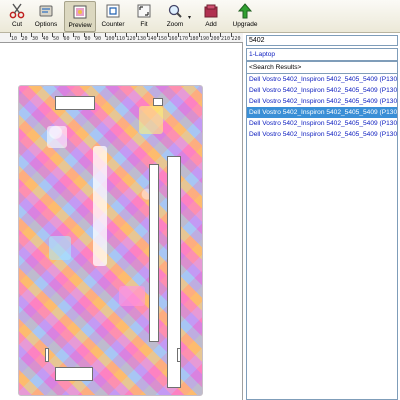  Describe the element at coordinates (158, 102) in the screenshot. I see `cutout-small-tab` at that location.